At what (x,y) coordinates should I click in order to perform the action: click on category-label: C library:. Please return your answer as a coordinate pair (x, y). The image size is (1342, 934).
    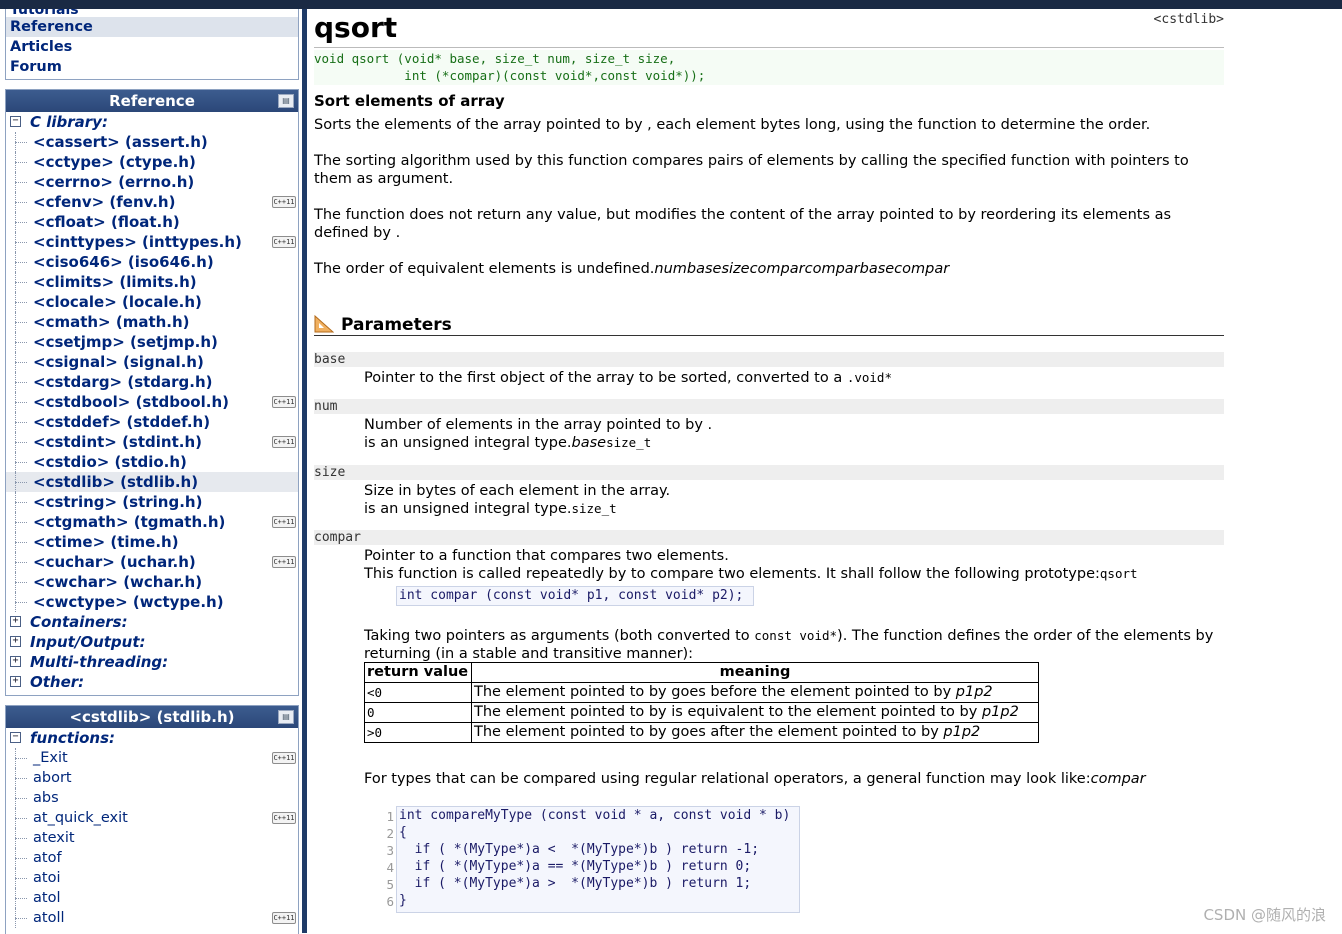
    Looking at the image, I should click on (69, 122).